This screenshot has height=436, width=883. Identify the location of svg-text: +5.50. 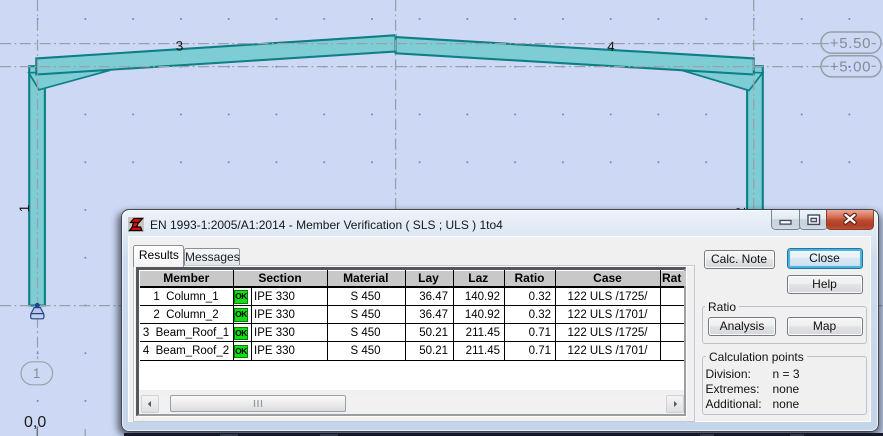
(850, 43).